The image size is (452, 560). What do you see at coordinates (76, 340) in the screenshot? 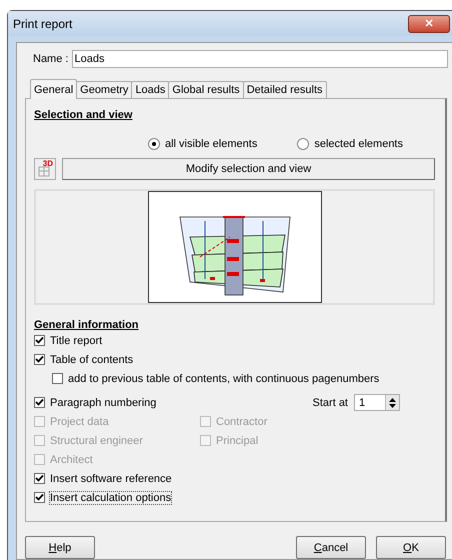
I see `checkbox-label: Title report` at bounding box center [76, 340].